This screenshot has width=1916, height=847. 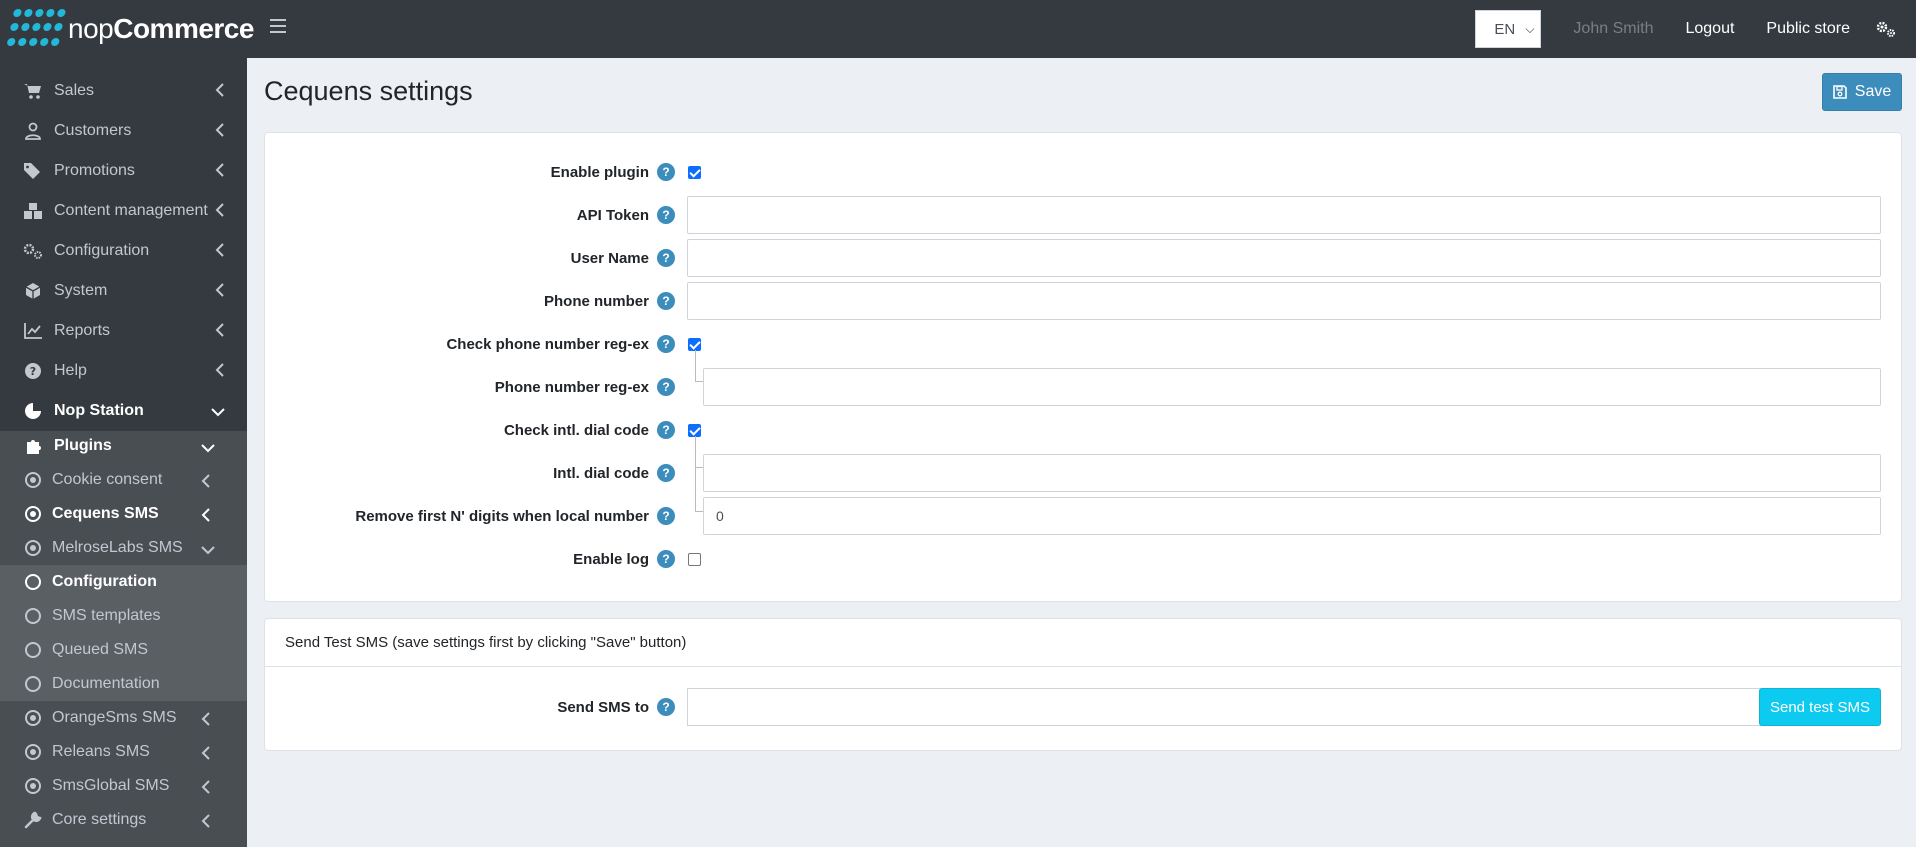 I want to click on api-token-label: API Token, so click(x=612, y=215).